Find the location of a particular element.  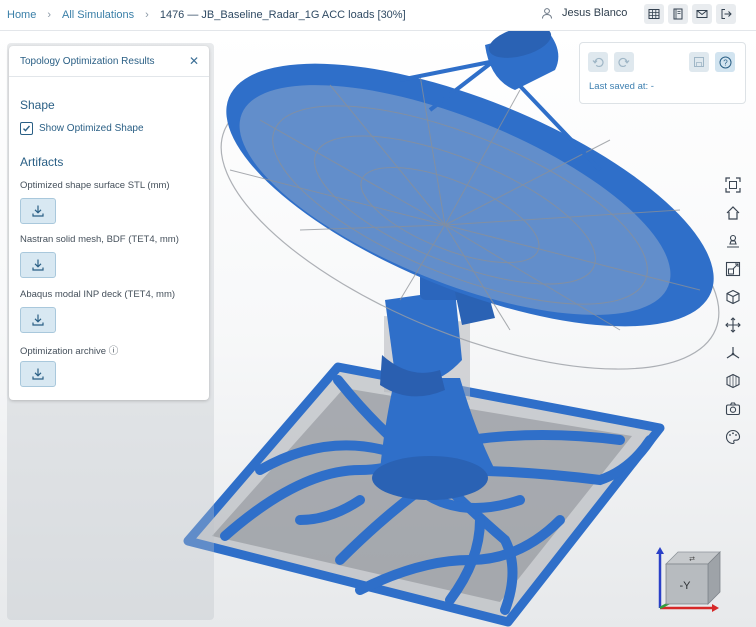

check-icon is located at coordinates (27, 128).